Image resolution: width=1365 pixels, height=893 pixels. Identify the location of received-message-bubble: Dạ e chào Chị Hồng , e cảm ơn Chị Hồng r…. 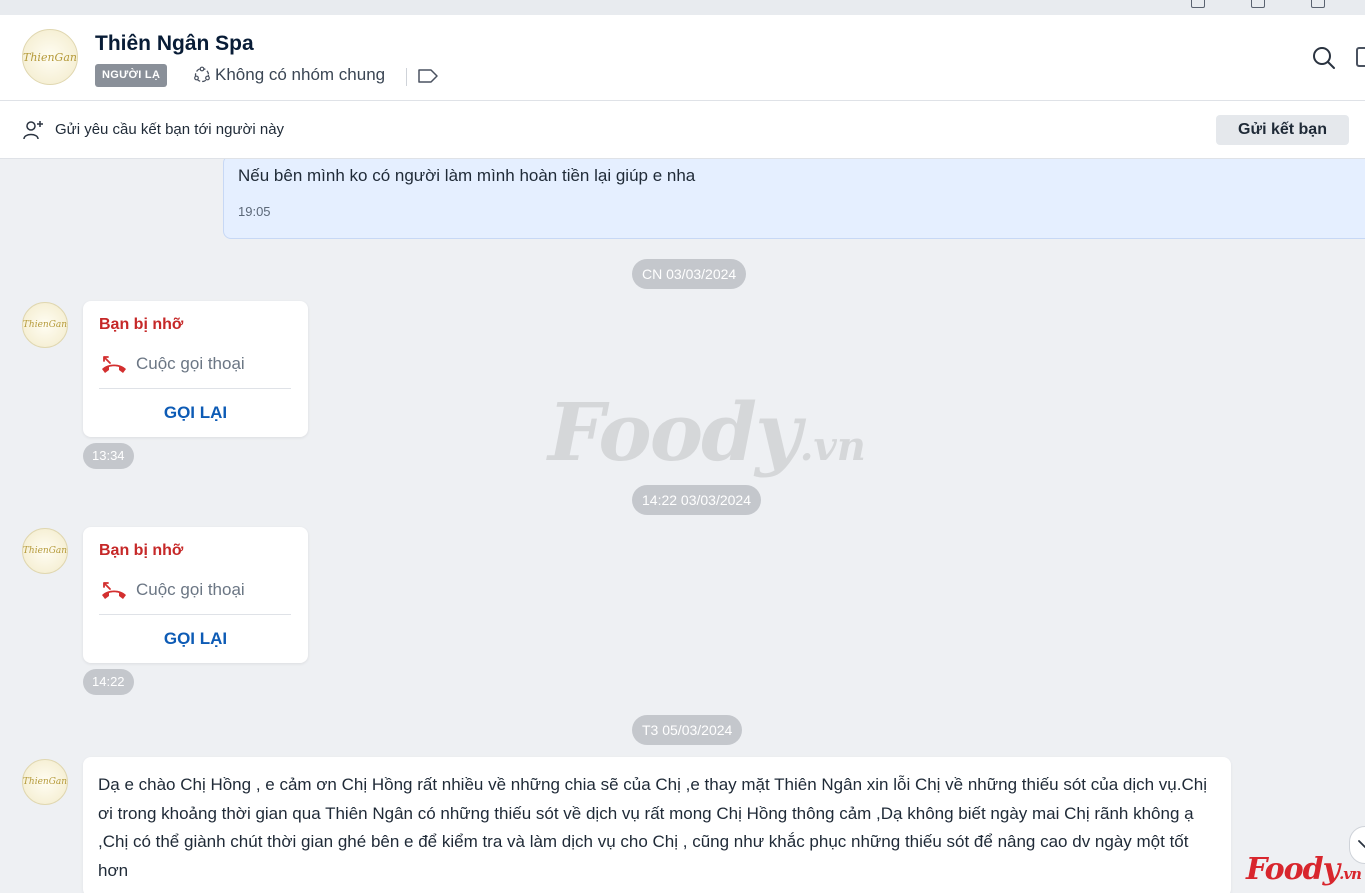
(657, 825).